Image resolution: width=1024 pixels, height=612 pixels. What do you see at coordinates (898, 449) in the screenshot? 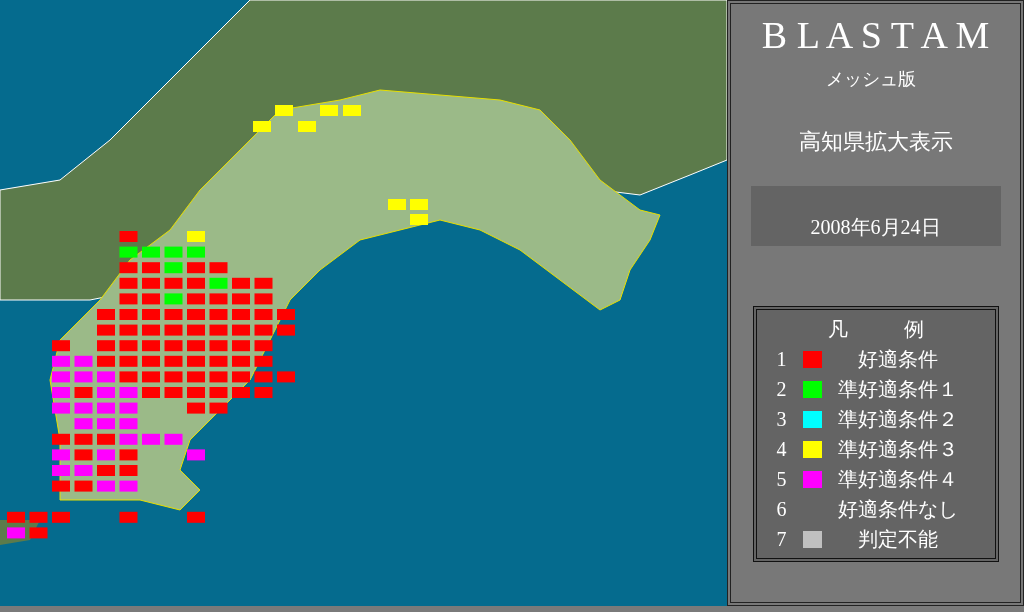
I see `legend-label: 準好適条件３` at bounding box center [898, 449].